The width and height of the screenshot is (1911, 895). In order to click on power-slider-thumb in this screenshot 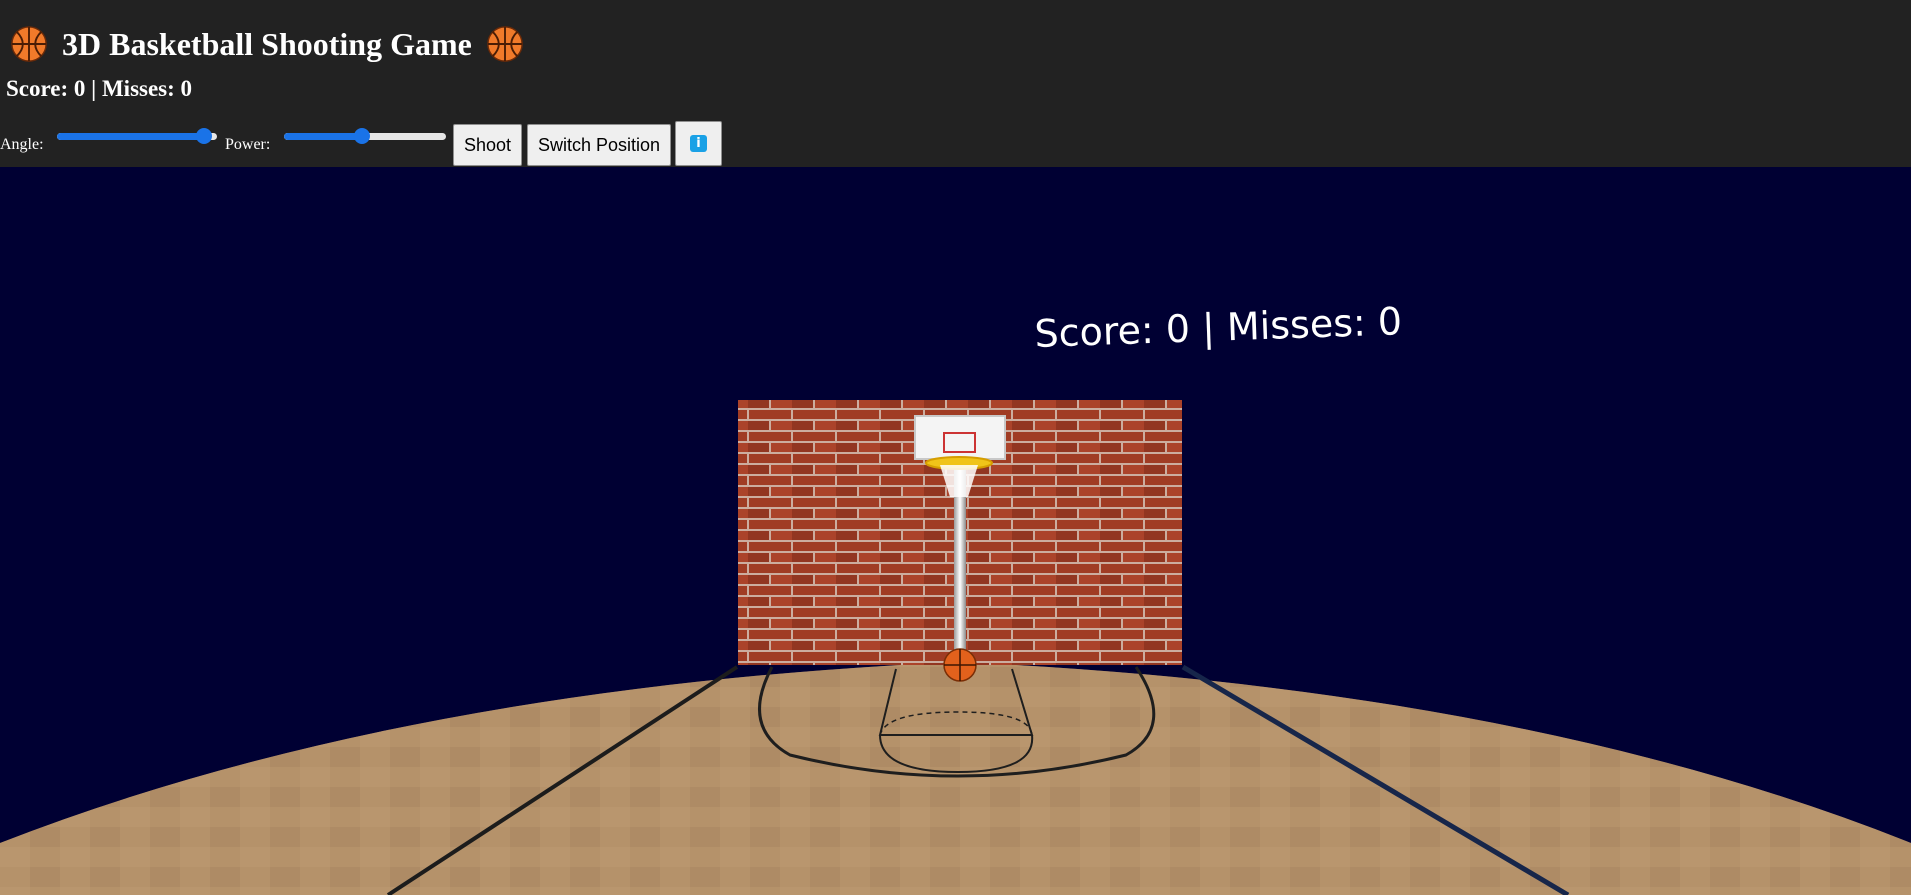, I will do `click(361, 136)`.